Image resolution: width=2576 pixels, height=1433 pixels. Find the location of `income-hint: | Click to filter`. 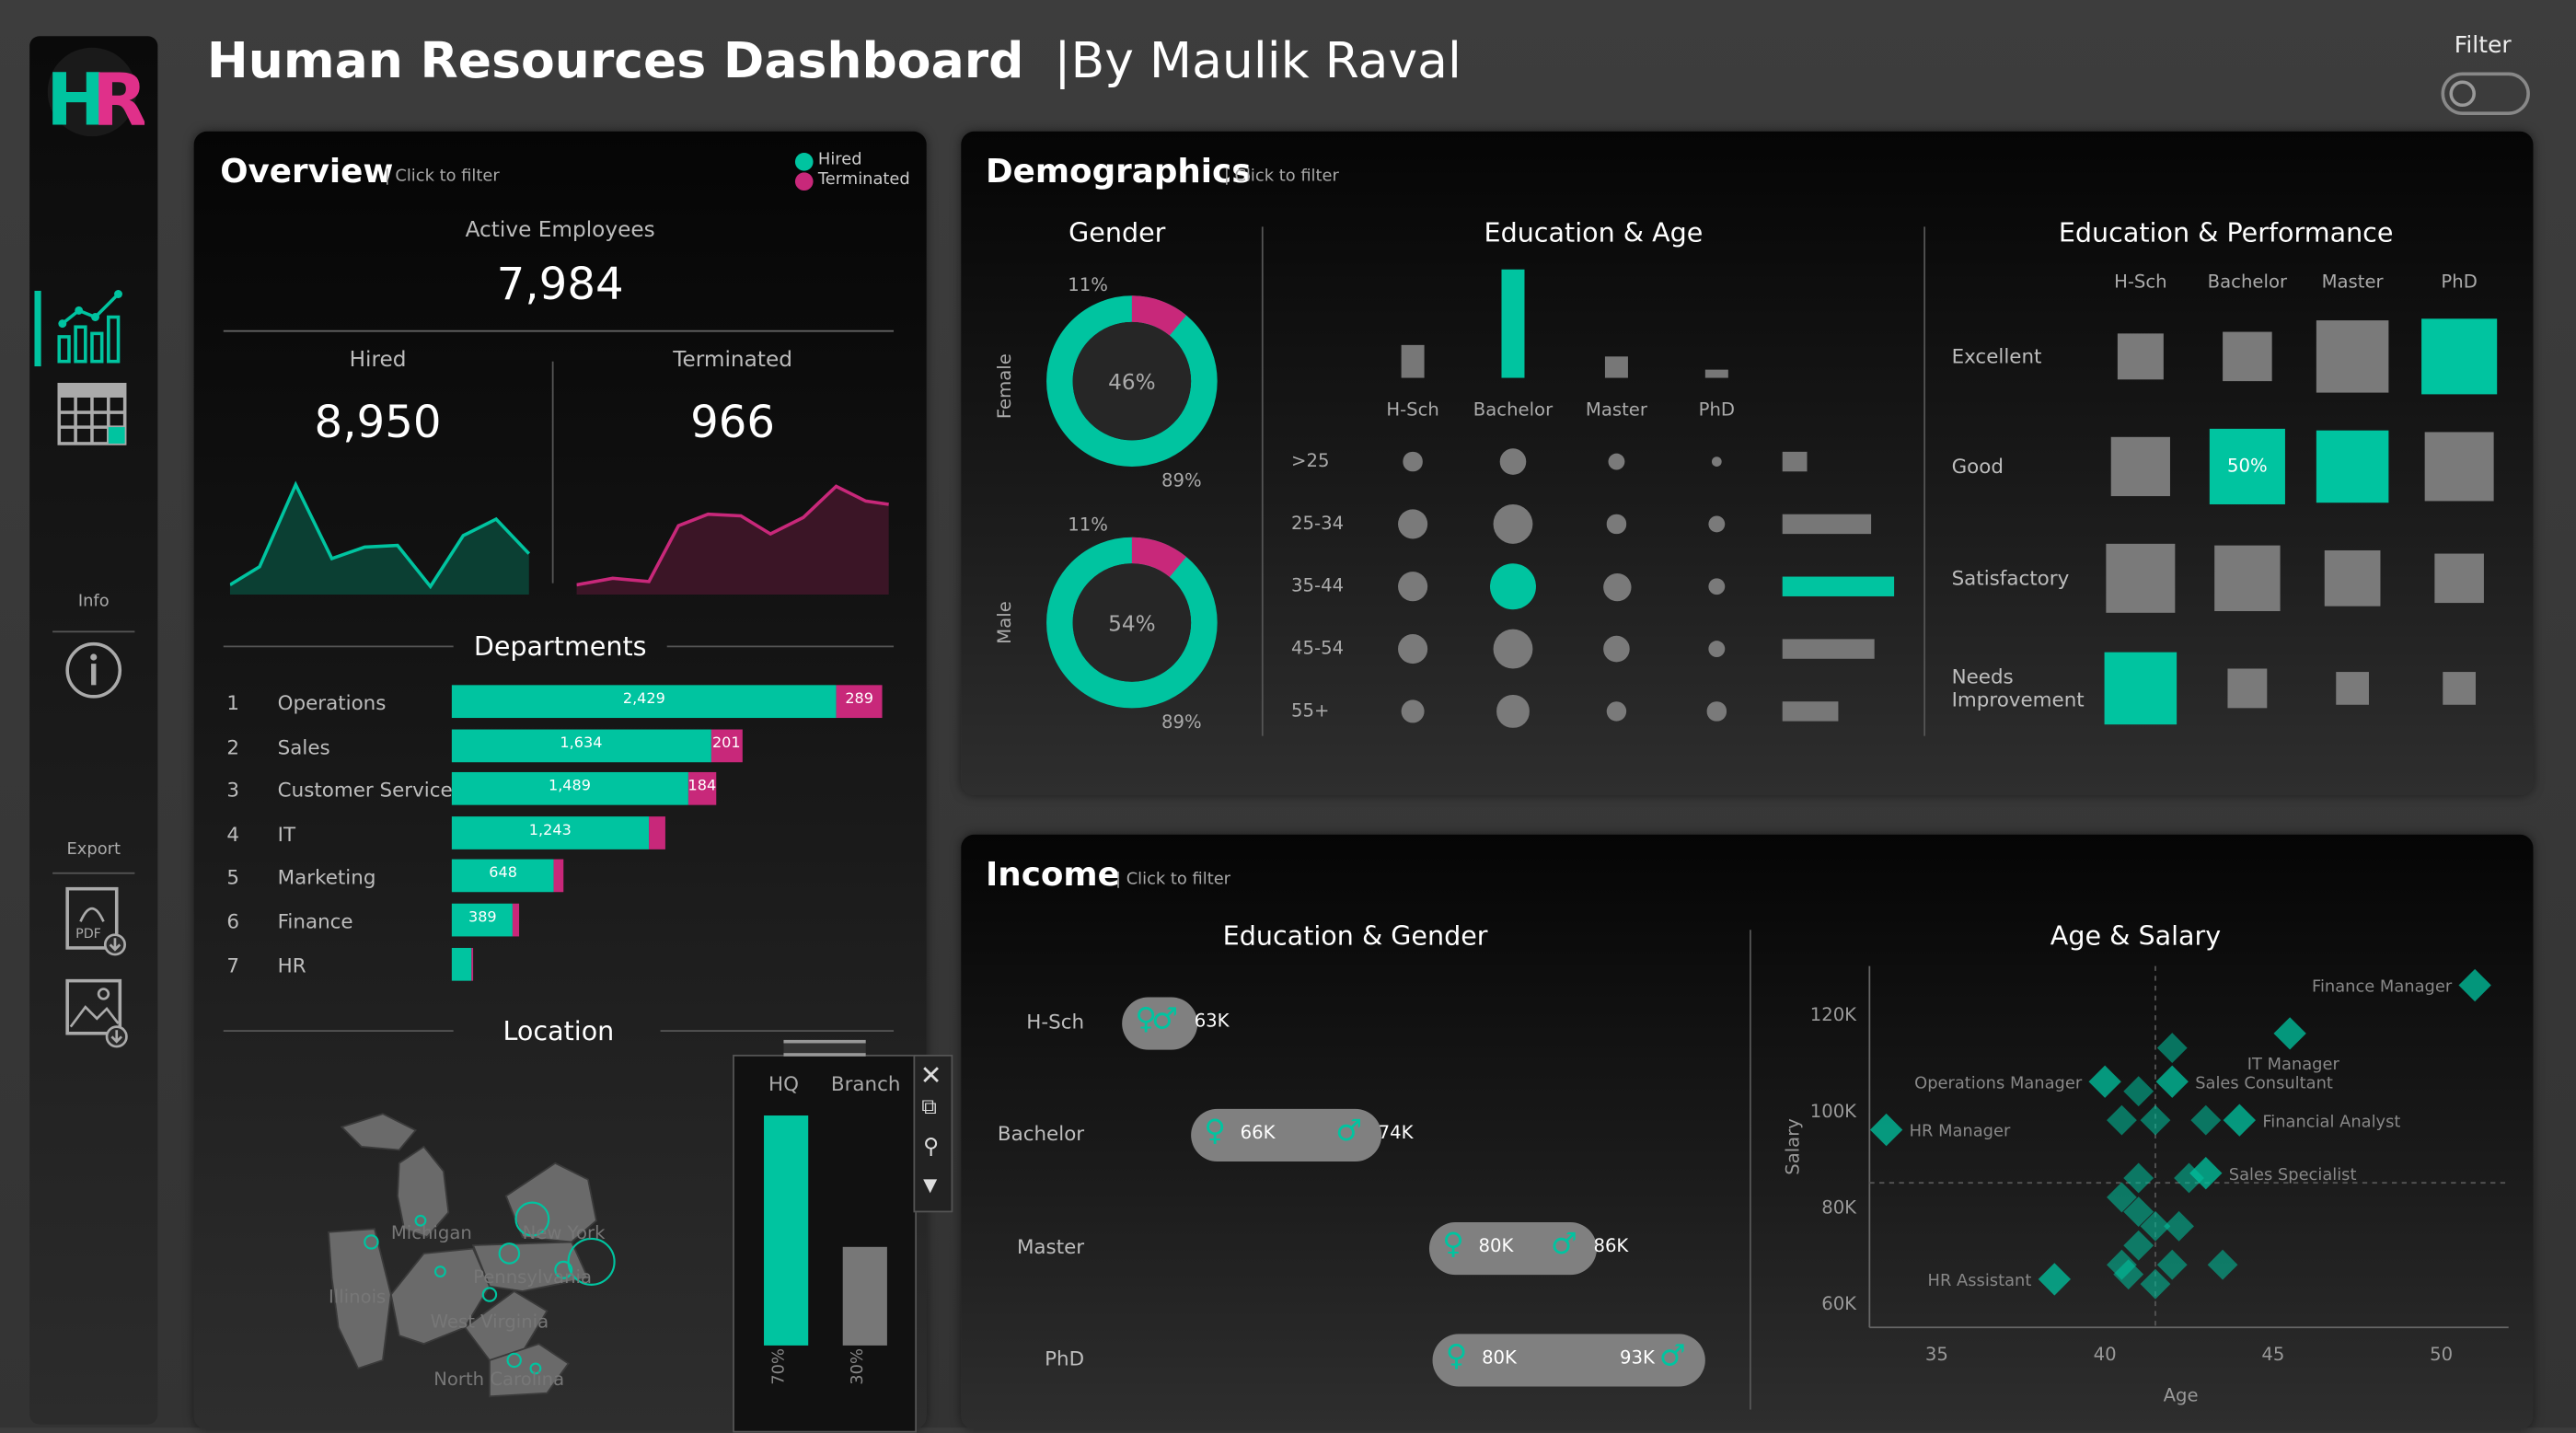

income-hint: | Click to filter is located at coordinates (1172, 880).